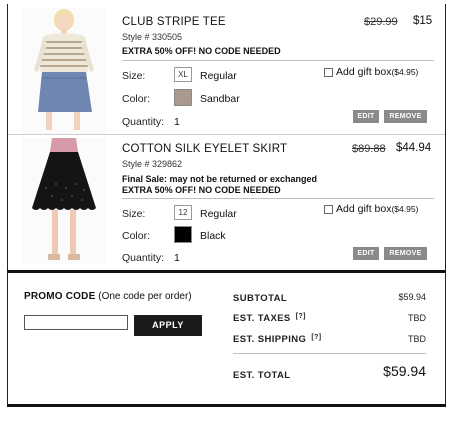  Describe the element at coordinates (174, 22) in the screenshot. I see `product-name: CLUB STRIPE TEE` at that location.